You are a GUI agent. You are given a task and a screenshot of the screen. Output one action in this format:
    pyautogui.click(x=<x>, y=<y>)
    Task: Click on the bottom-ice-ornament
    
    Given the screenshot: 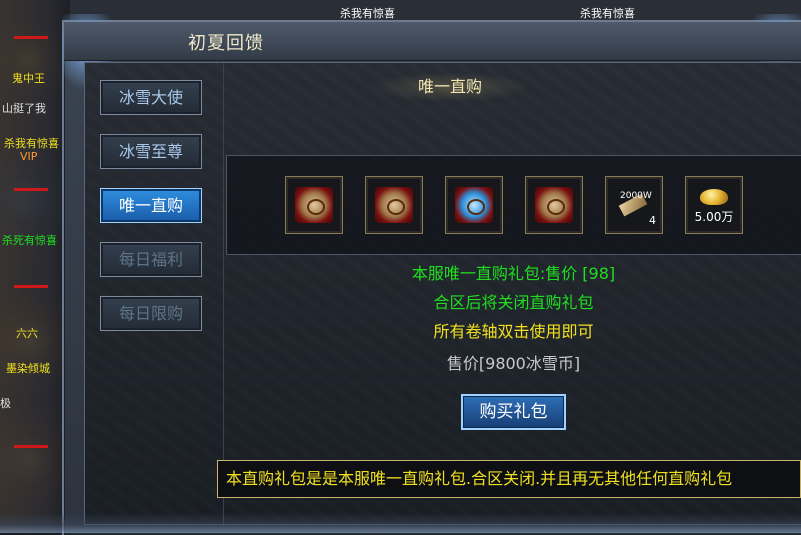 What is the action you would take?
    pyautogui.click(x=400, y=523)
    